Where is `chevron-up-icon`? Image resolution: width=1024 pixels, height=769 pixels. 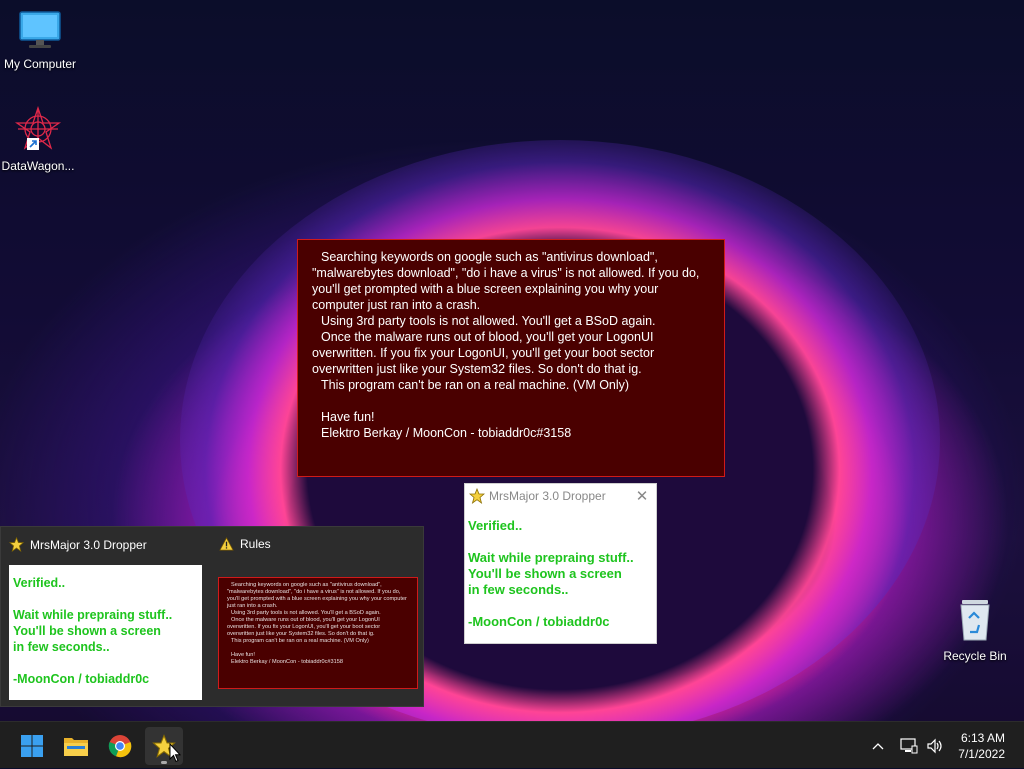 chevron-up-icon is located at coordinates (878, 745).